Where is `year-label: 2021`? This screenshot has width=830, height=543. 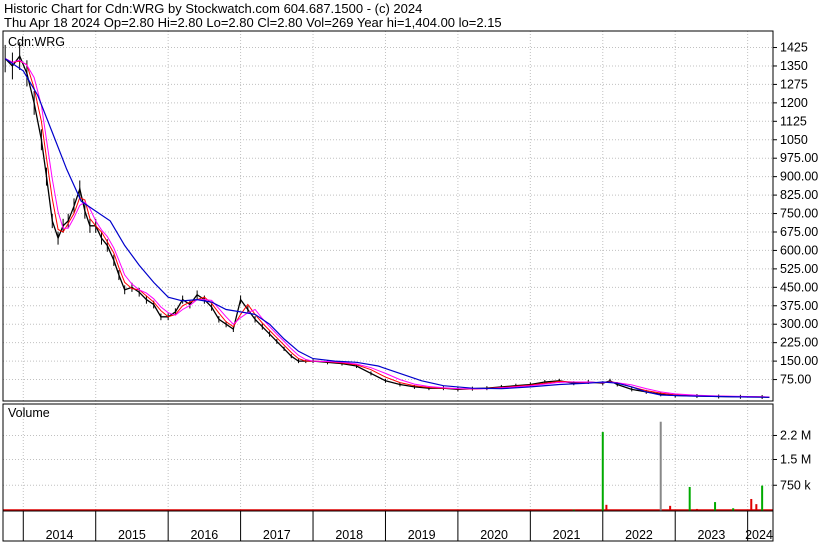 year-label: 2021 is located at coordinates (567, 535).